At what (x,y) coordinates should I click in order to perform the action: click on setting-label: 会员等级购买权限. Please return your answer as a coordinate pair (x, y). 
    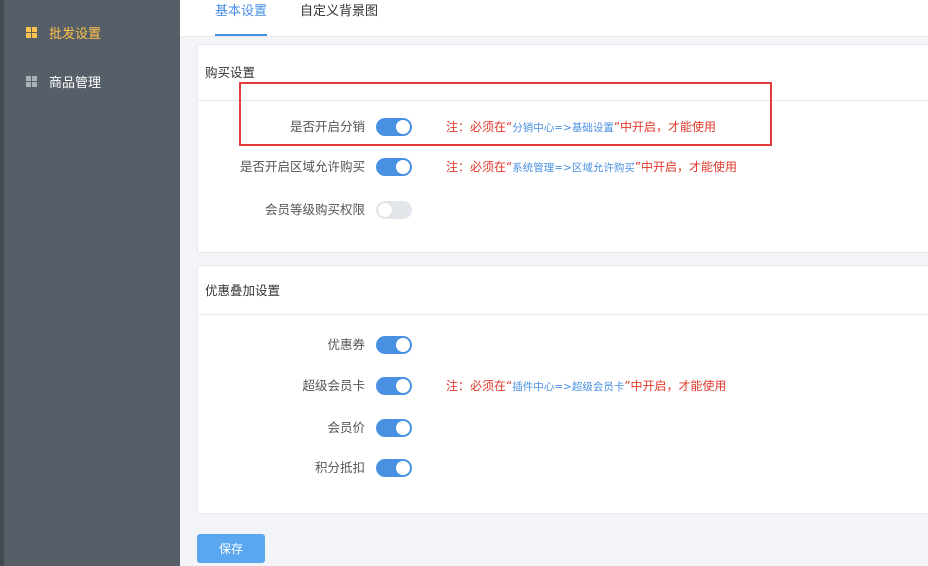
    Looking at the image, I should click on (314, 209).